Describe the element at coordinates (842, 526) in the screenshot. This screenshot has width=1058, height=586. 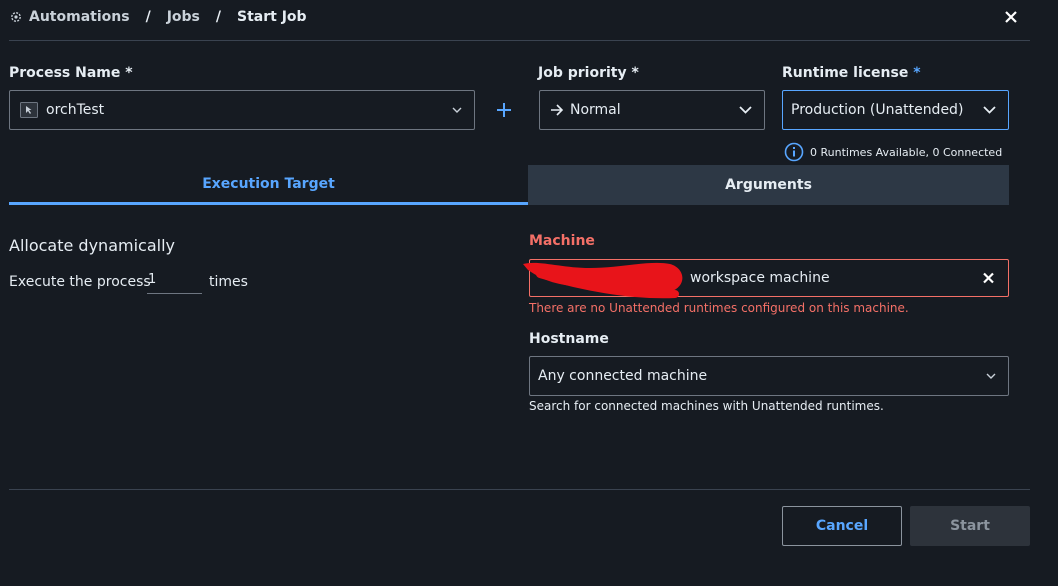
I see `cancel-button: Cancel` at that location.